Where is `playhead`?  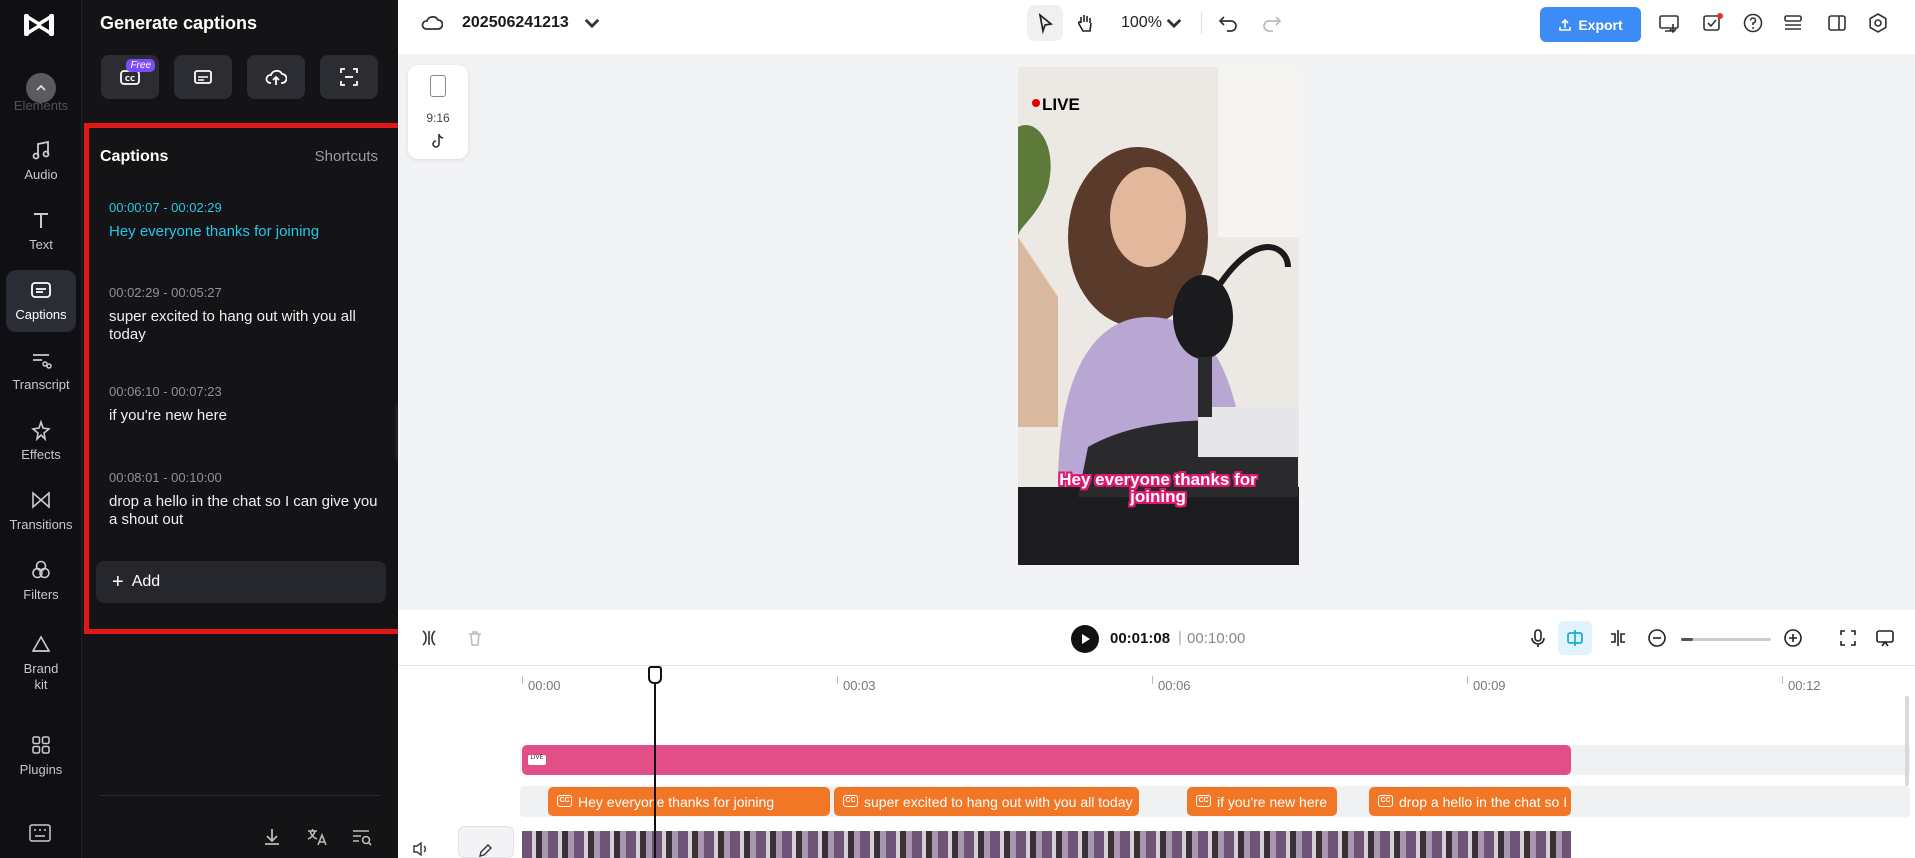 playhead is located at coordinates (655, 762).